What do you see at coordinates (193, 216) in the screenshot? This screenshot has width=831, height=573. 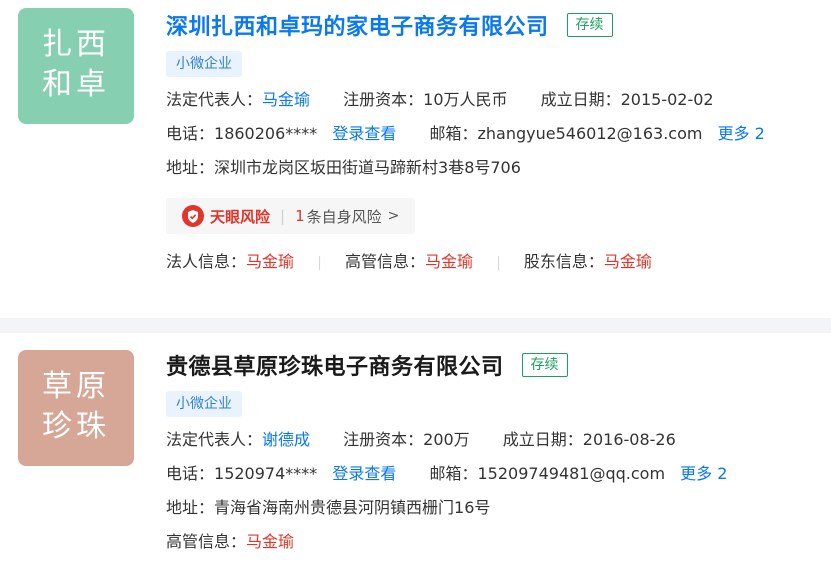 I see `shield-icon` at bounding box center [193, 216].